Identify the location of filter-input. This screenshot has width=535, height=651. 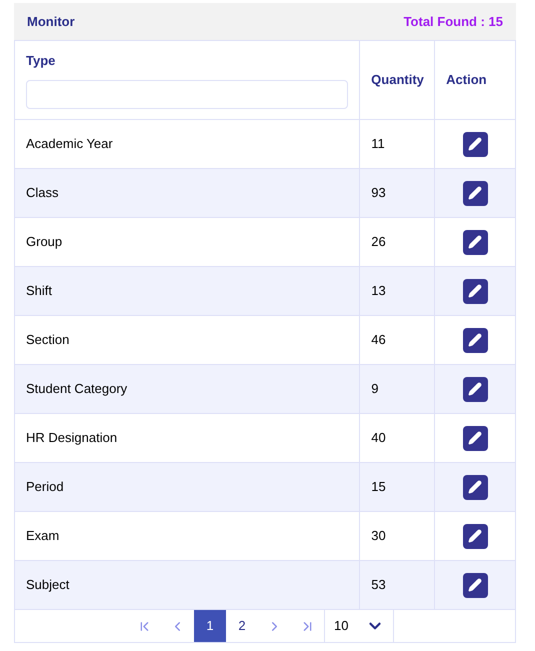
(187, 94).